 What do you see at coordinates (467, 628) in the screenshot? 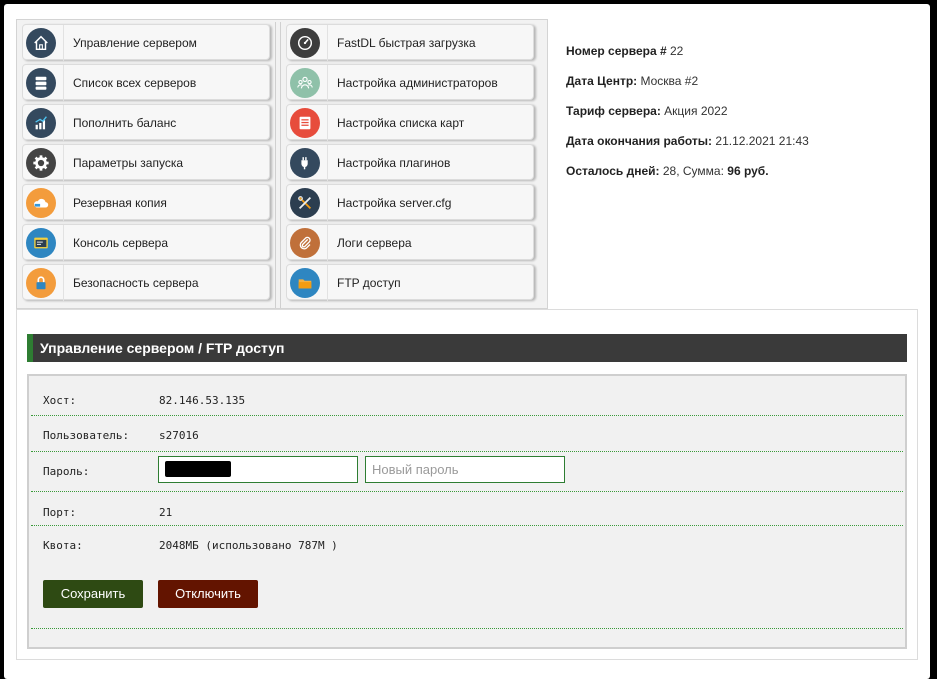
I see `form-divider` at bounding box center [467, 628].